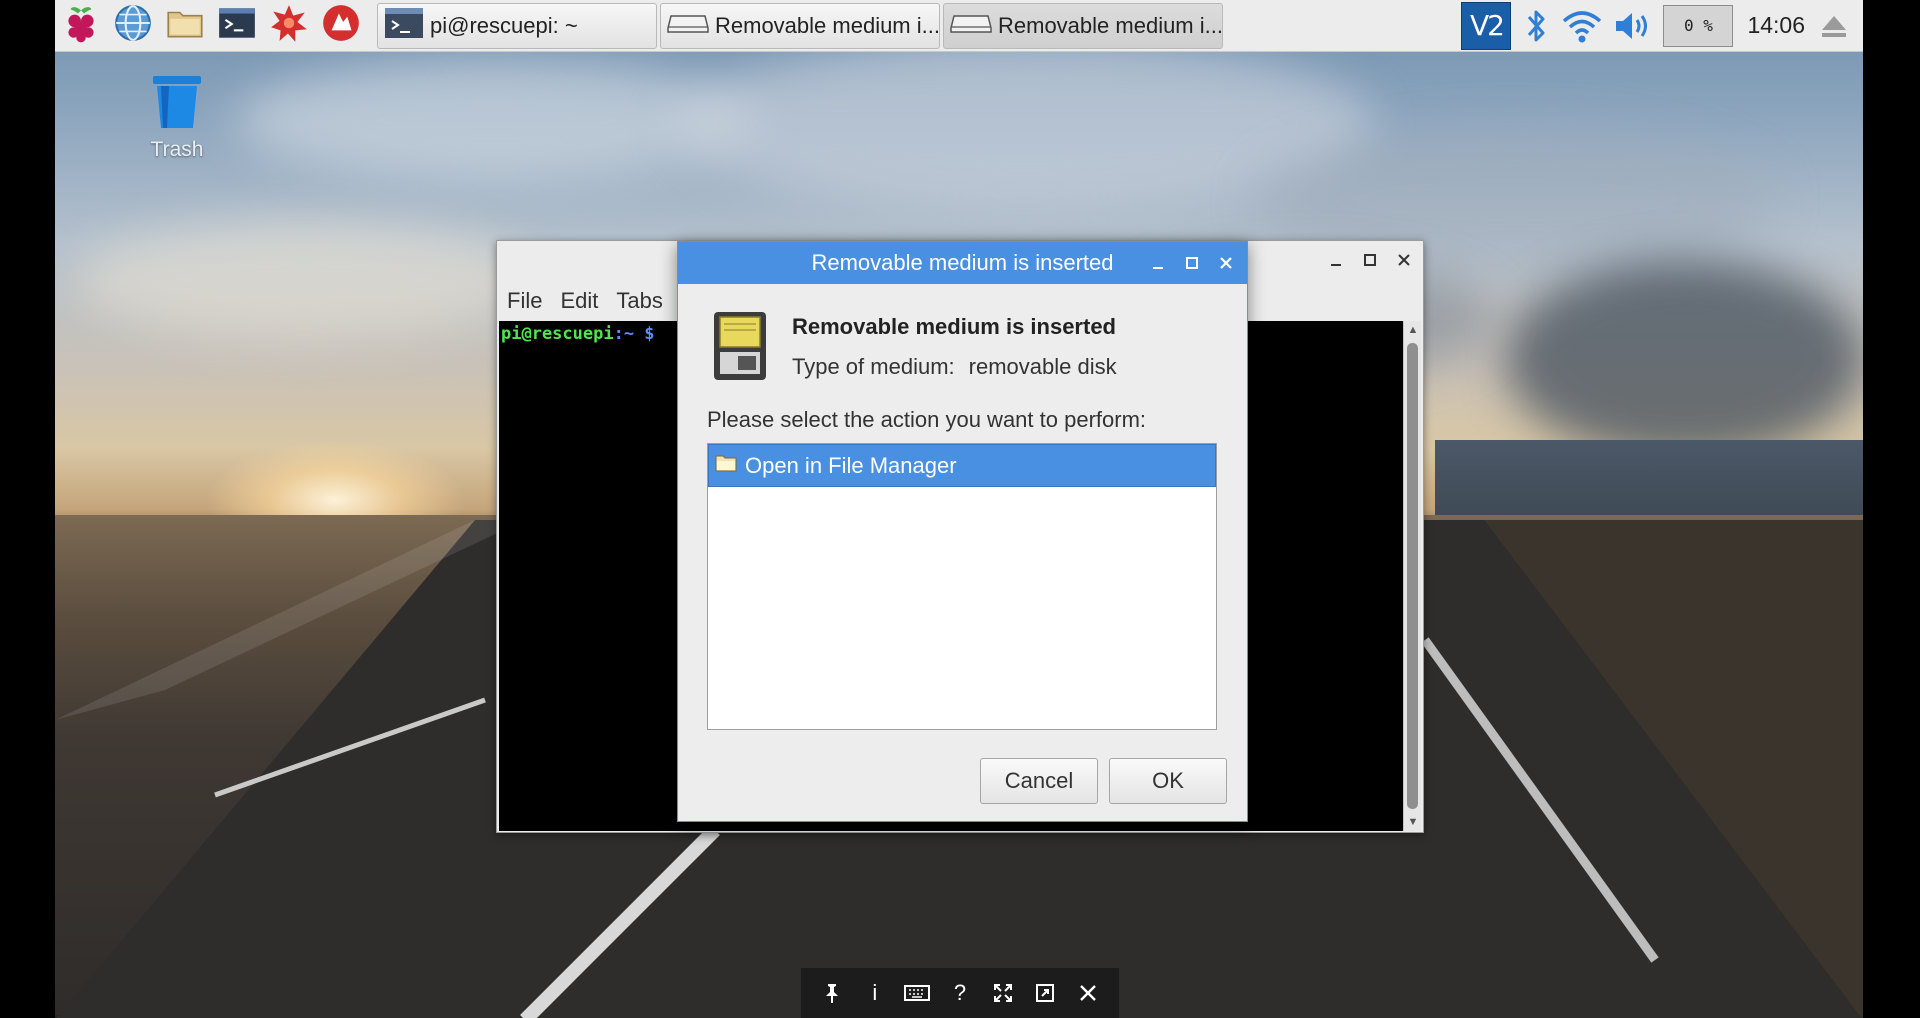  I want to click on mathematica-button, so click(289, 26).